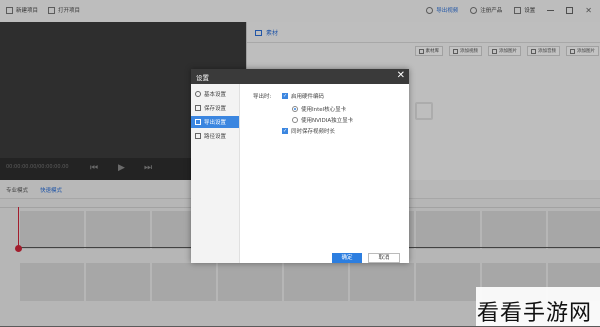 Image resolution: width=600 pixels, height=327 pixels. What do you see at coordinates (285, 96) in the screenshot?
I see `hw-encode-checkbox: ✓` at bounding box center [285, 96].